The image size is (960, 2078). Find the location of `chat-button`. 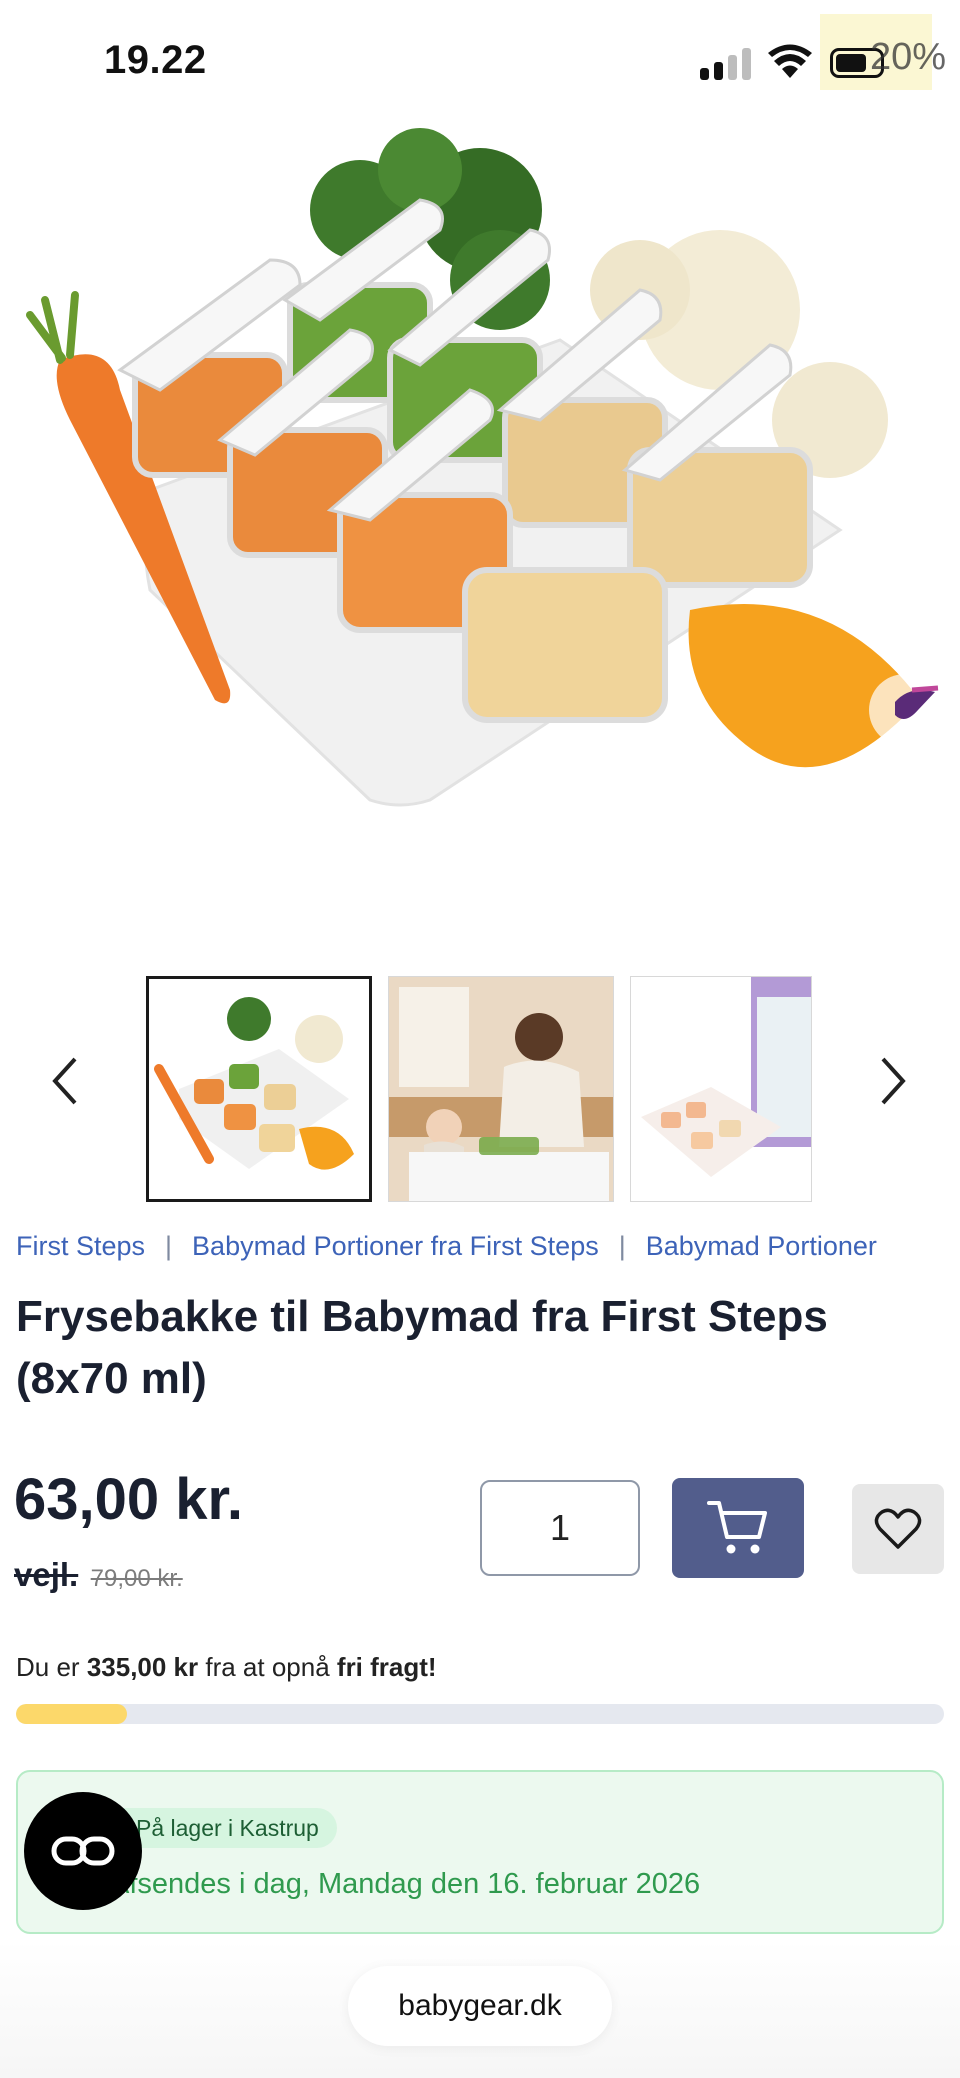

chat-button is located at coordinates (83, 1851).